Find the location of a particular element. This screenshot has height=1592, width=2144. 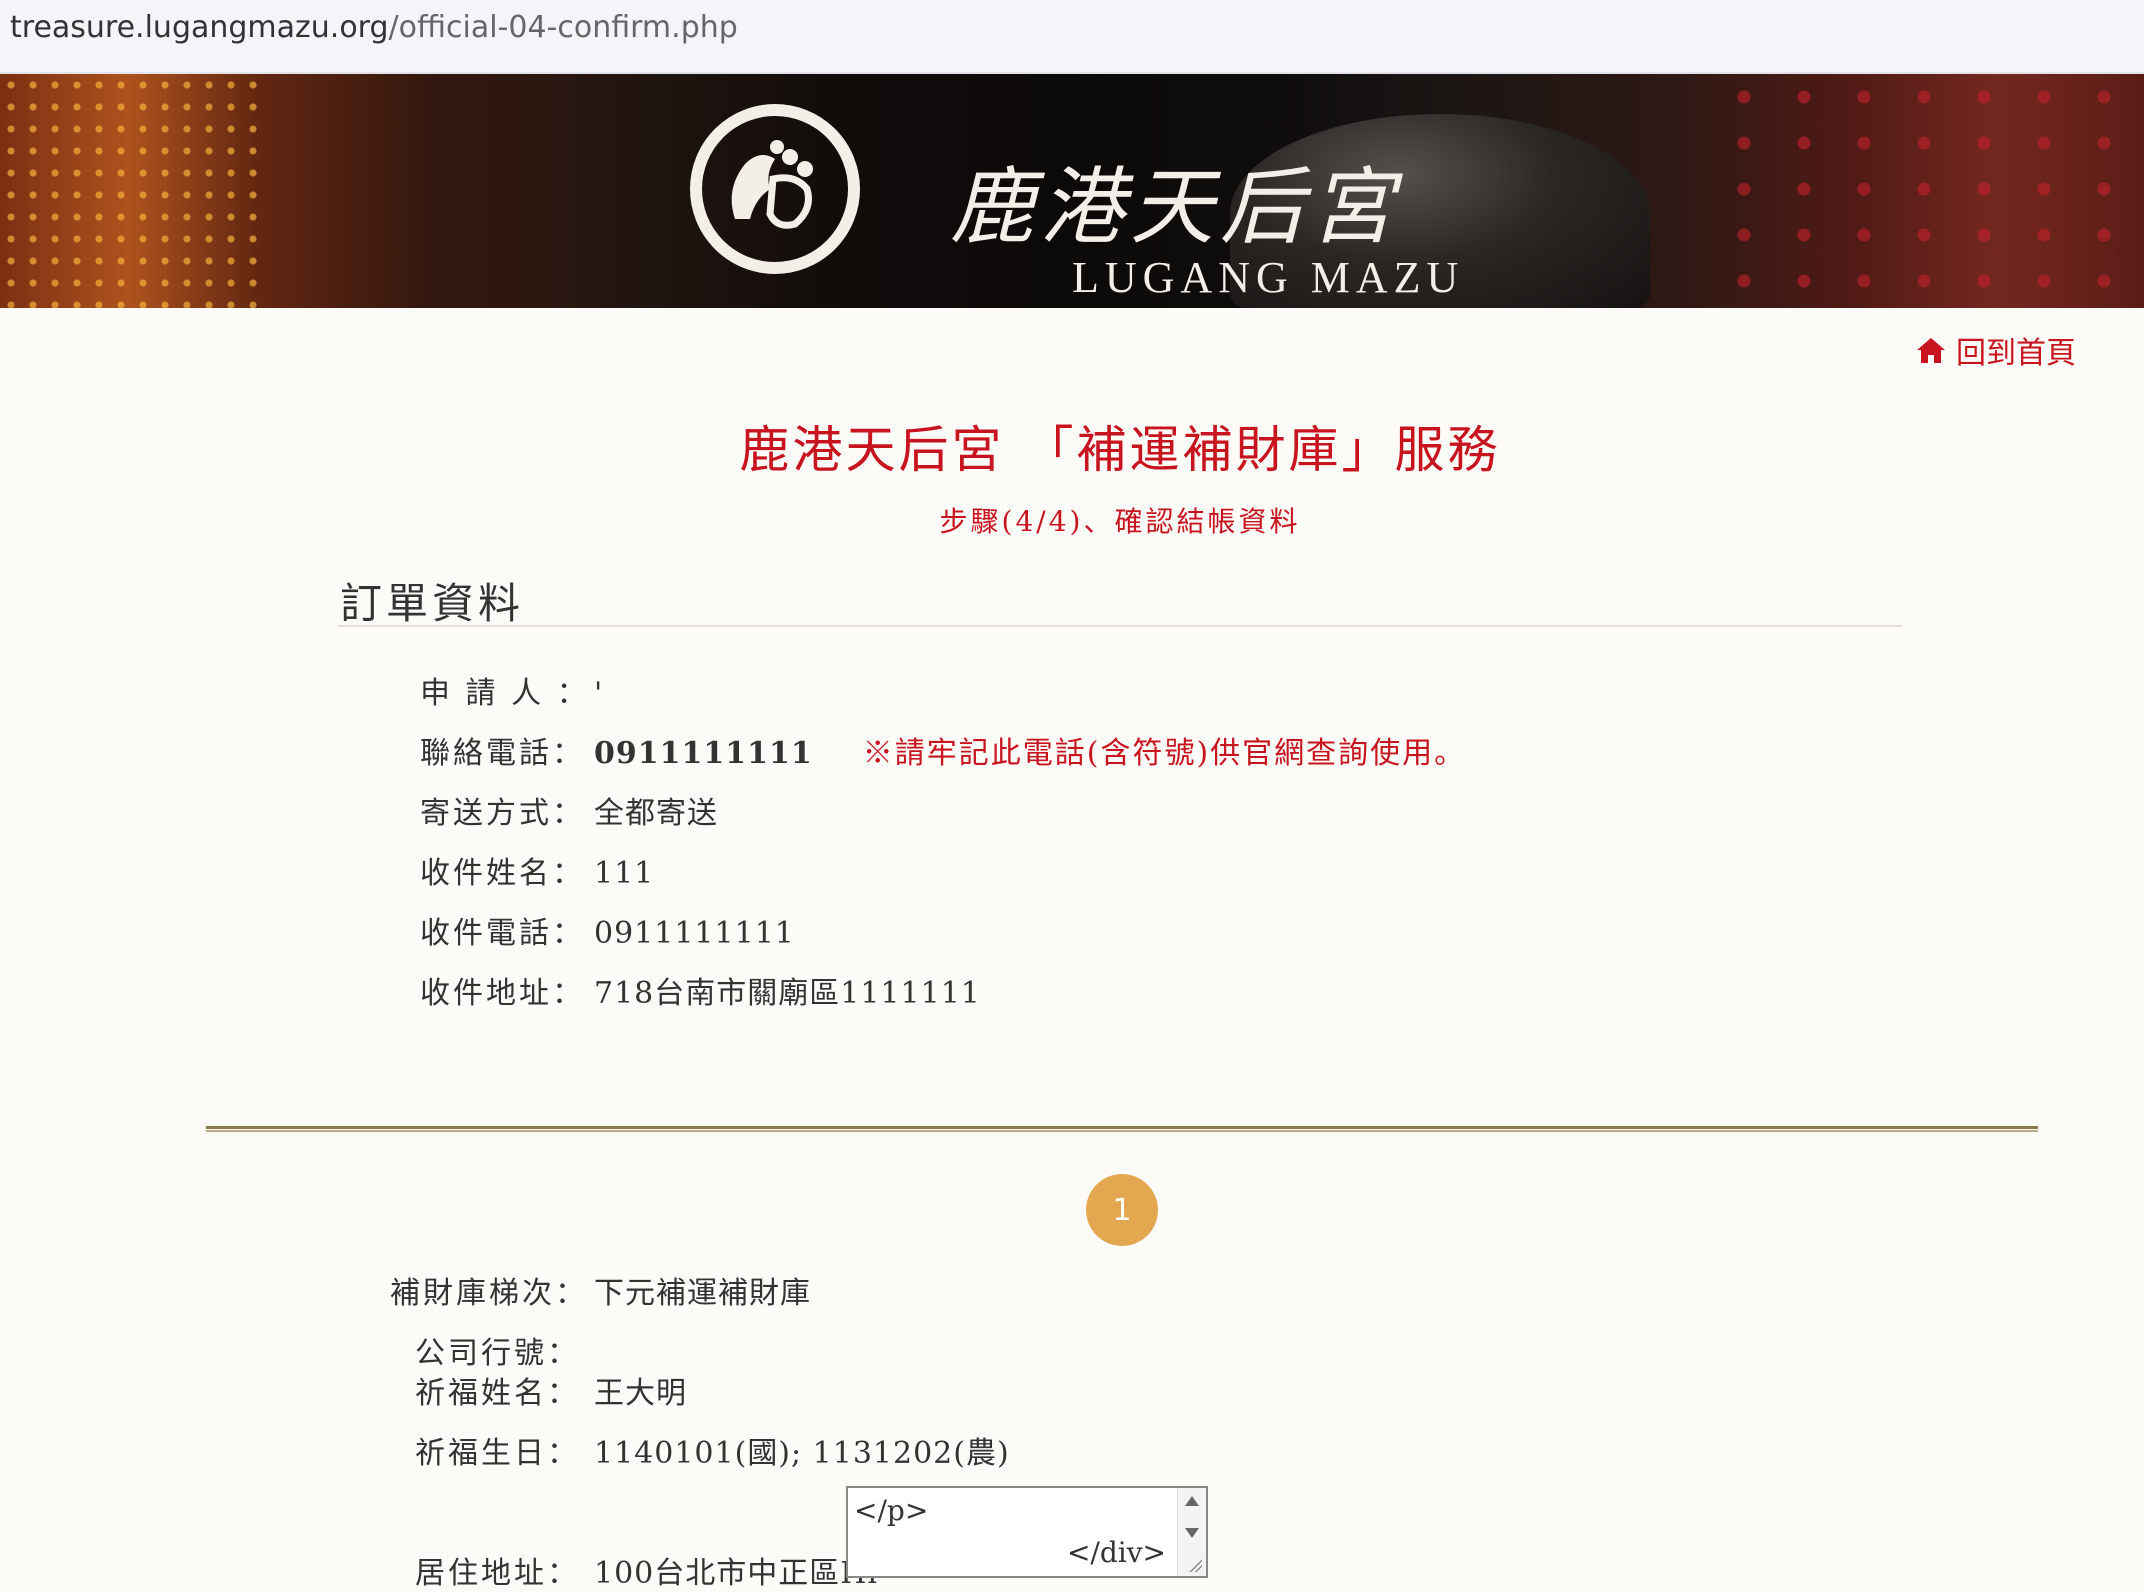

step-indicator: 步驟(4/4)、確認結帳資料 is located at coordinates (1120, 521).